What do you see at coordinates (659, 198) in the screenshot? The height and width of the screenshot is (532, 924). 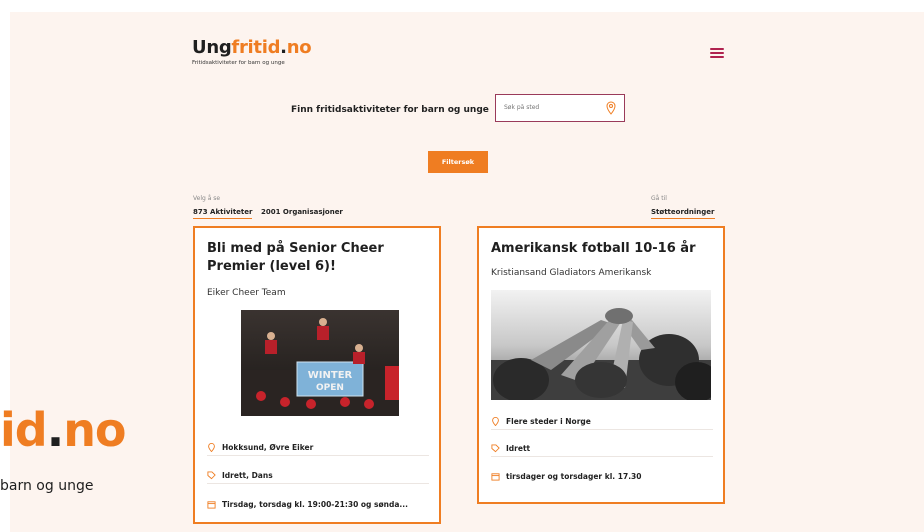 I see `goto-label: Gå til` at bounding box center [659, 198].